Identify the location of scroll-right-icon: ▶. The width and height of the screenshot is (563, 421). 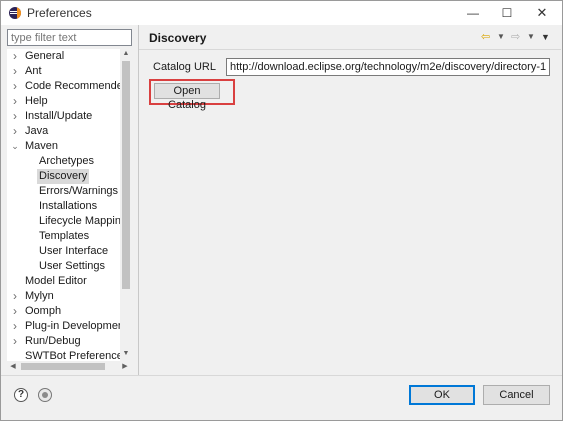
(125, 366).